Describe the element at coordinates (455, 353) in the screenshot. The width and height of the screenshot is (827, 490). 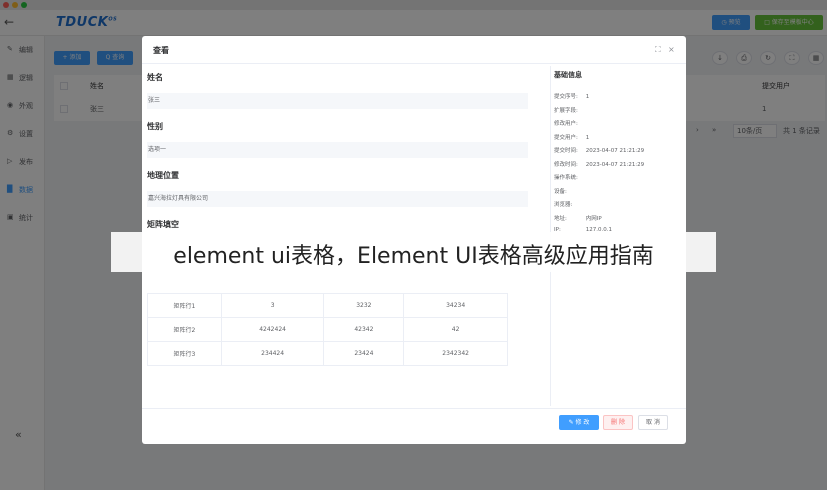
I see `matrix-cell: 2342342` at that location.